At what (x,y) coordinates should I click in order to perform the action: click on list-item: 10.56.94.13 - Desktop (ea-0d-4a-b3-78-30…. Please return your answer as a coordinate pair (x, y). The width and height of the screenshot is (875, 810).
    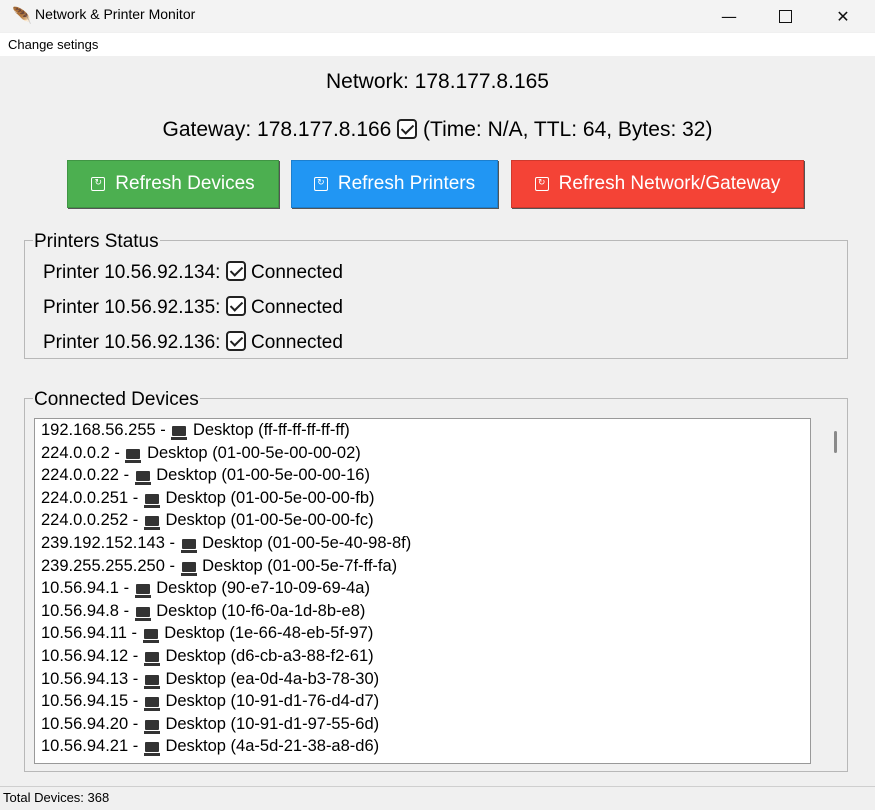
    Looking at the image, I should click on (422, 679).